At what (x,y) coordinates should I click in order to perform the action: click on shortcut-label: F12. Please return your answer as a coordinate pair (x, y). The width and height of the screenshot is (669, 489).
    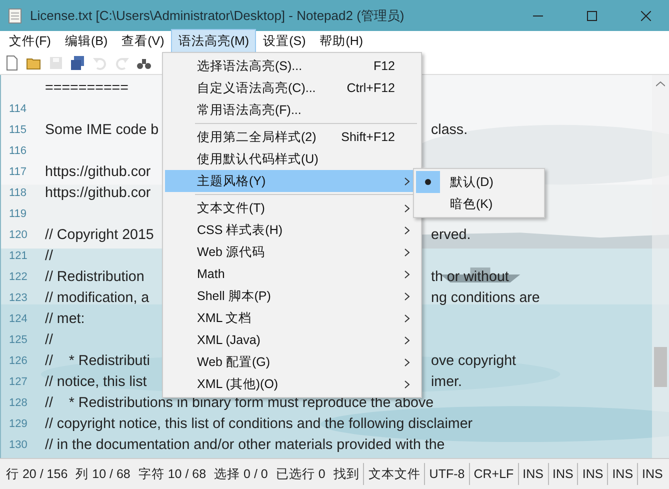
    Looking at the image, I should click on (384, 66).